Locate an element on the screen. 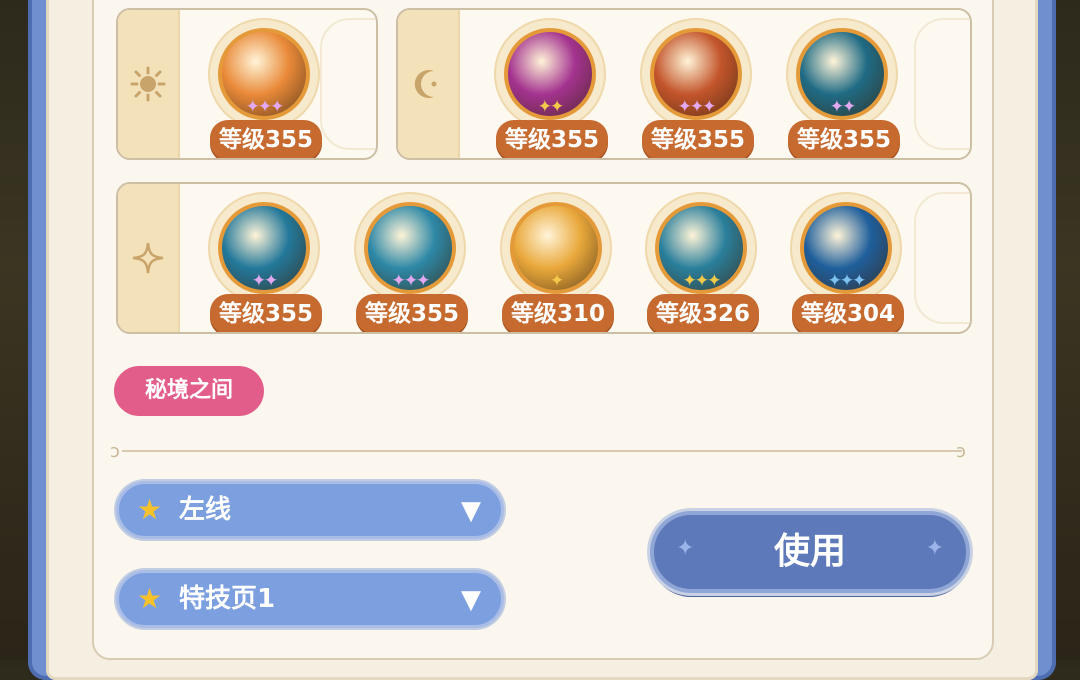 This screenshot has height=680, width=1080. lineup-card-sun: ✦✦✦ 等级355 is located at coordinates (247, 84).